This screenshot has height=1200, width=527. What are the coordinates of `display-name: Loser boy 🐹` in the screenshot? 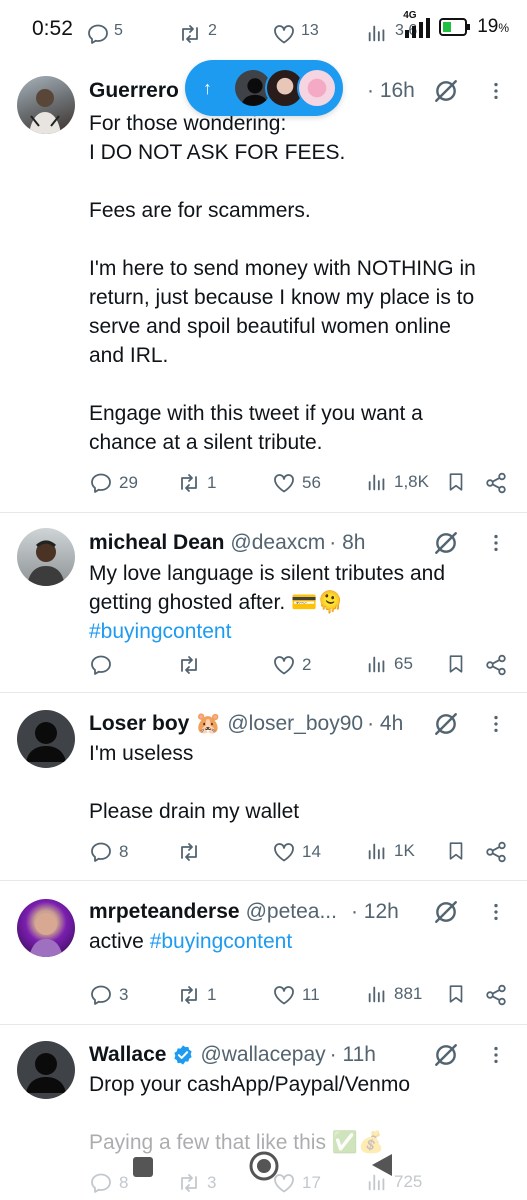 It's located at (155, 724).